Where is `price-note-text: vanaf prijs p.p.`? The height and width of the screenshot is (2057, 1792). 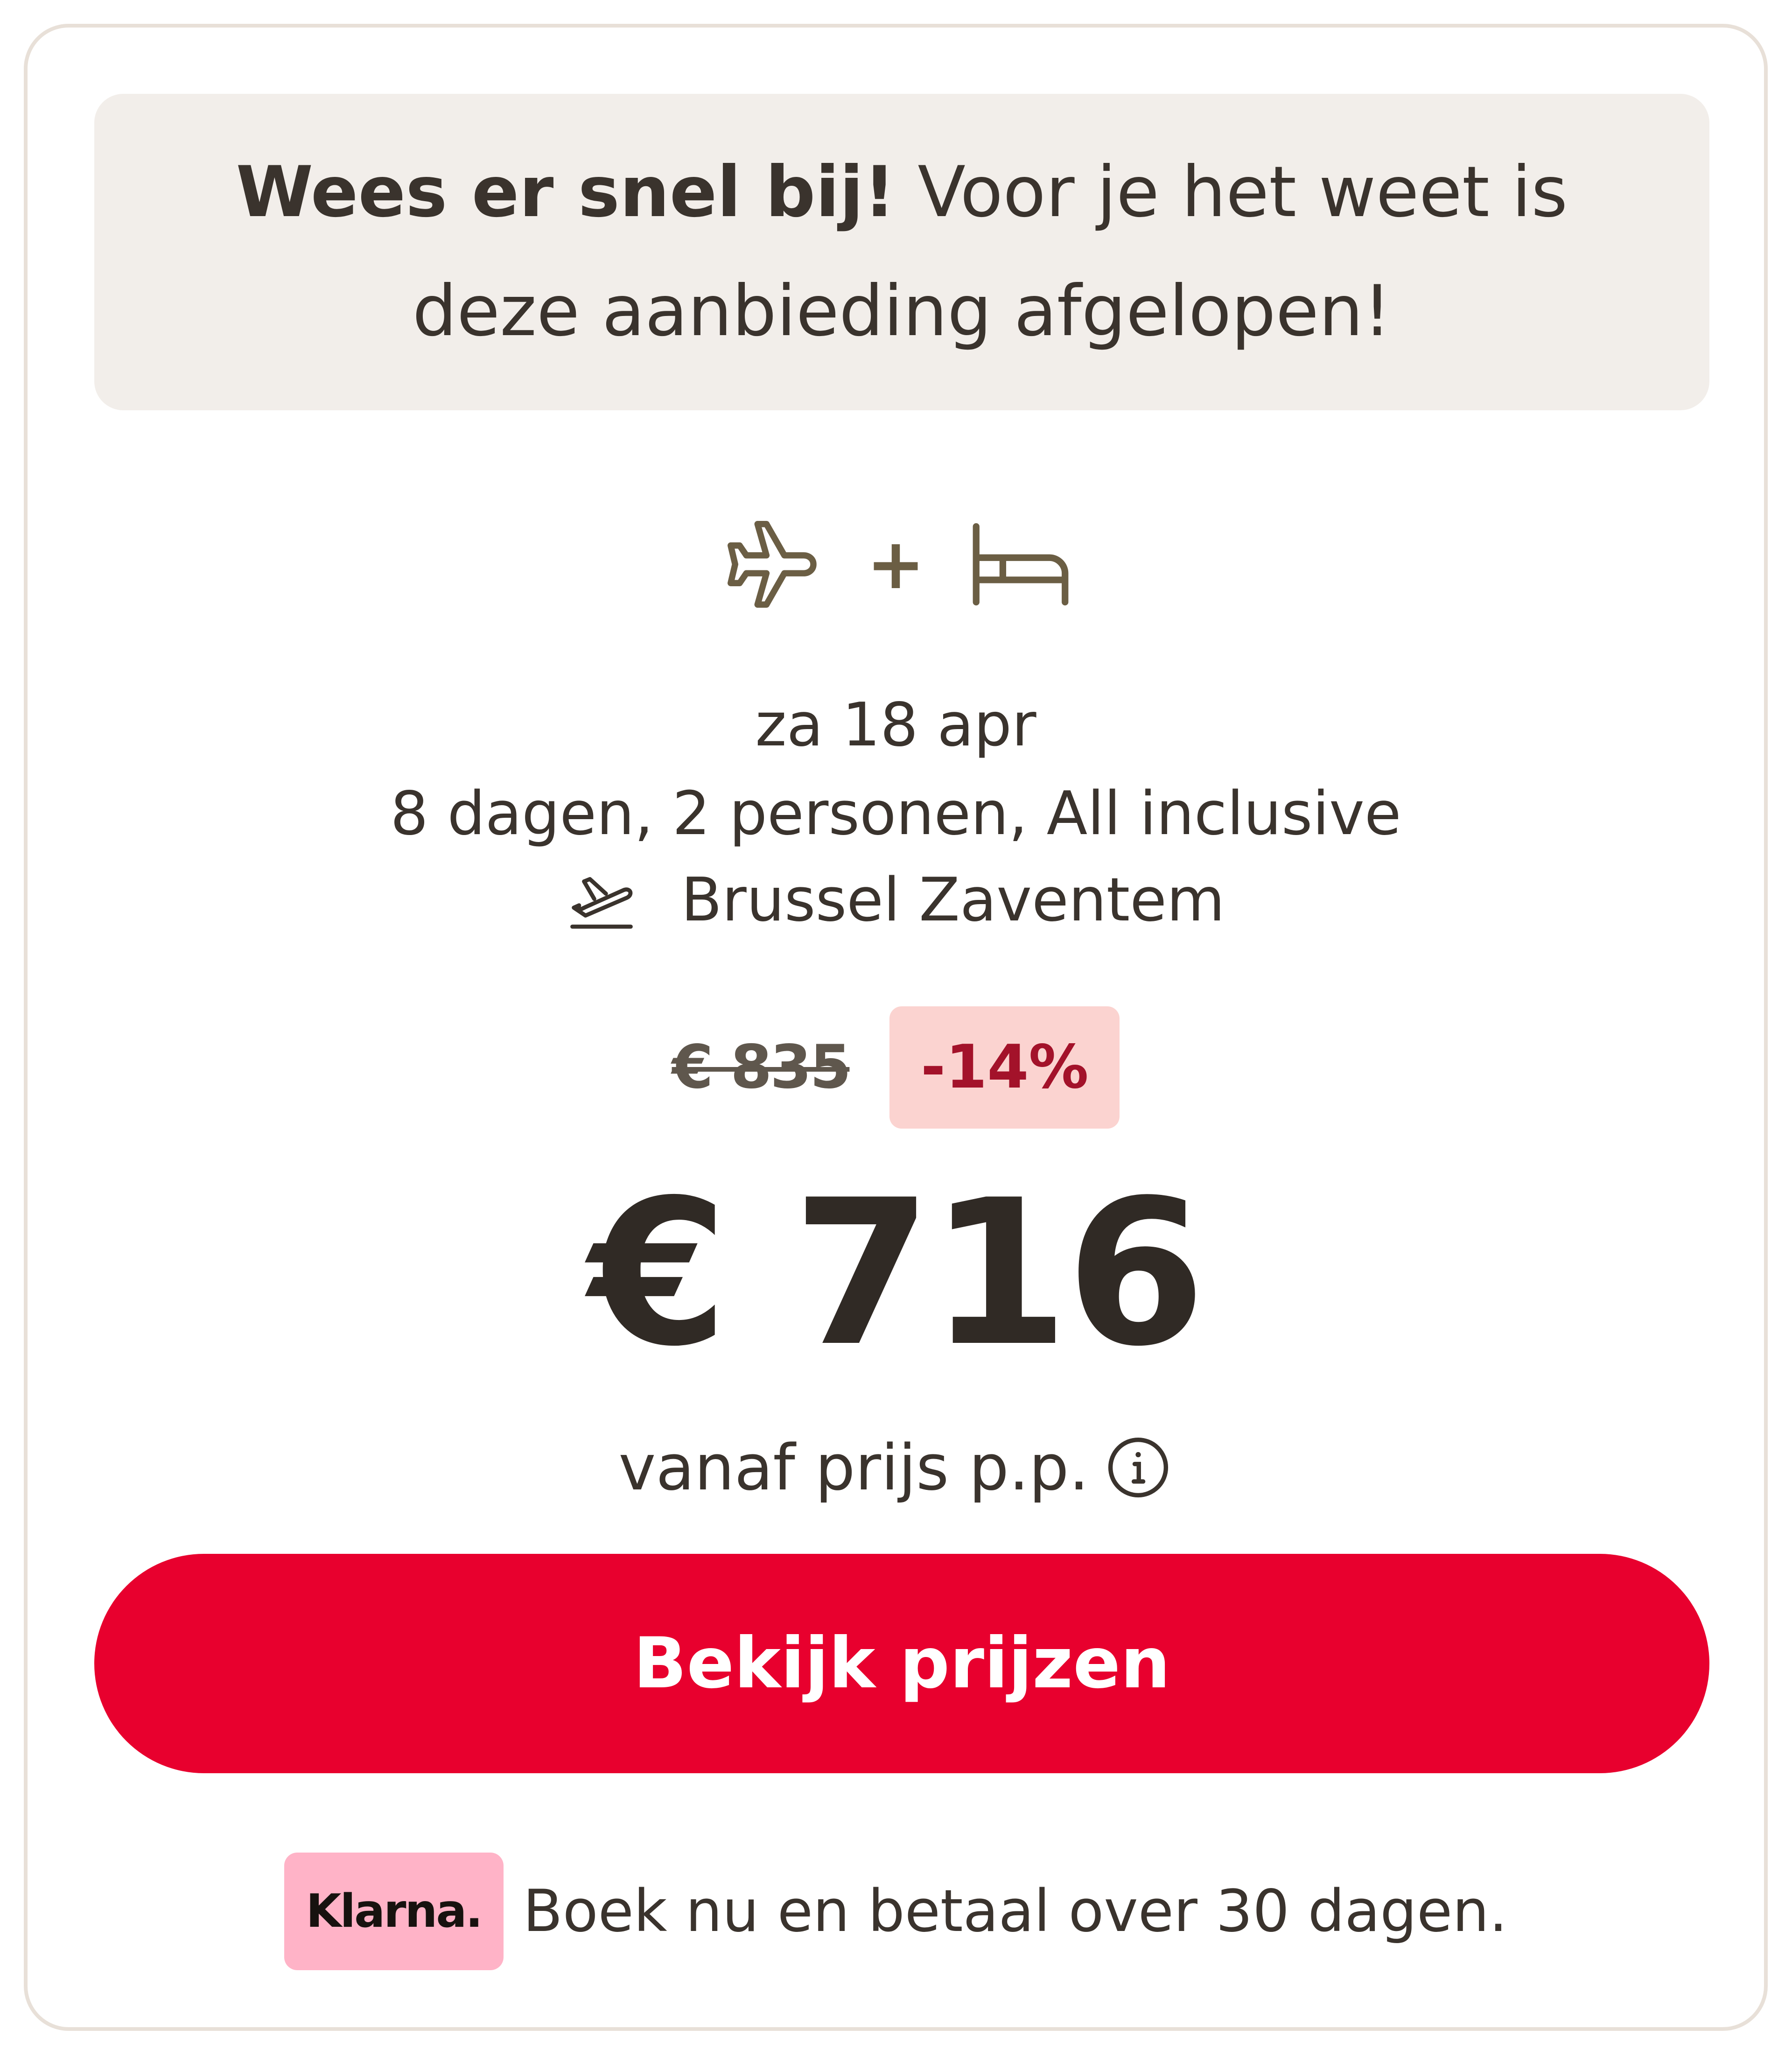 price-note-text: vanaf prijs p.p. is located at coordinates (853, 1468).